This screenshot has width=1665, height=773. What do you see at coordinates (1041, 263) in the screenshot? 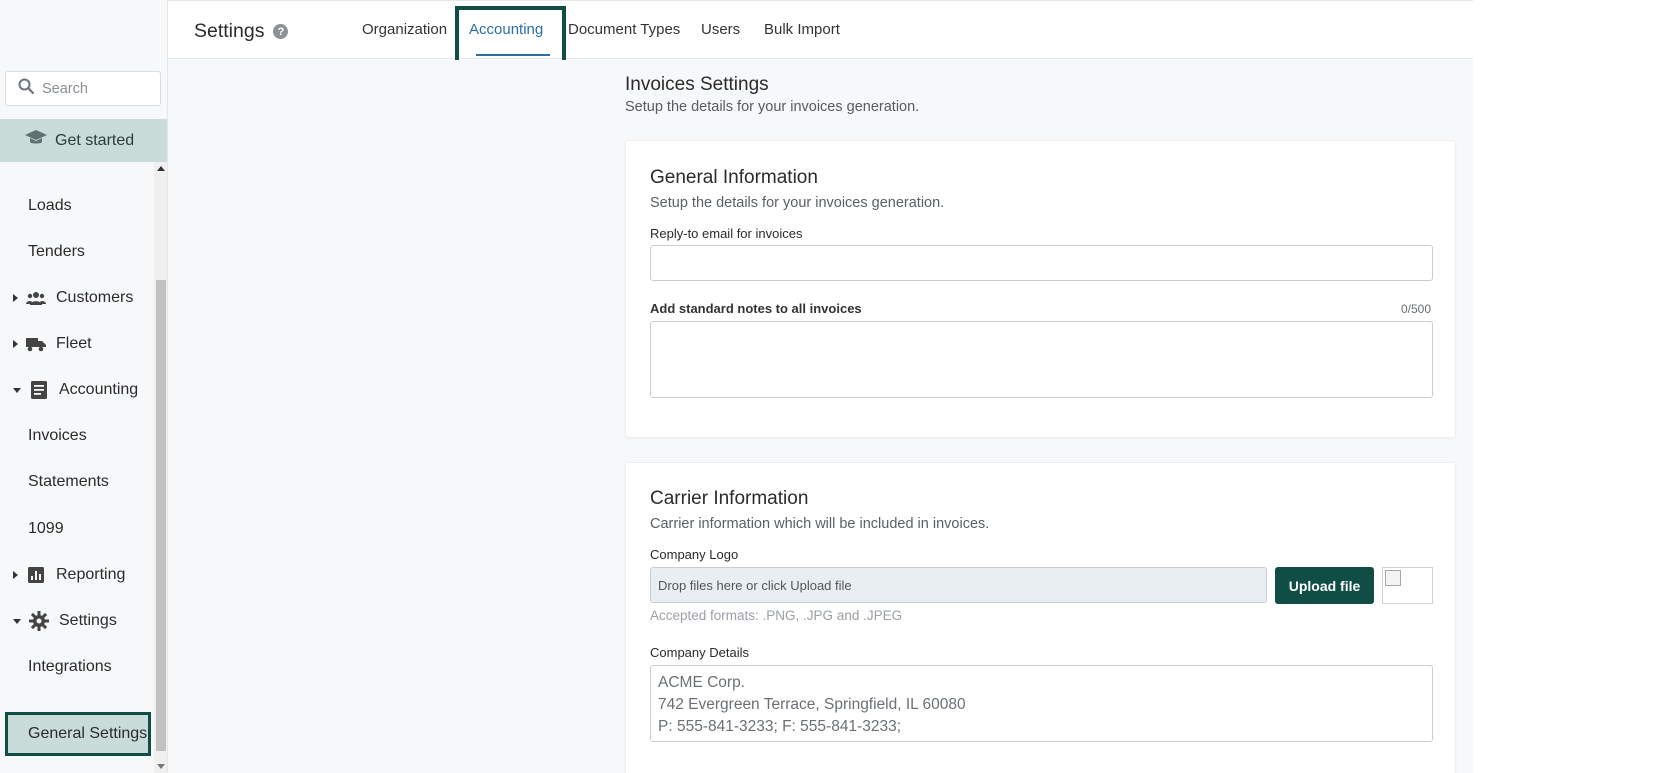
I see `reply-email-input` at bounding box center [1041, 263].